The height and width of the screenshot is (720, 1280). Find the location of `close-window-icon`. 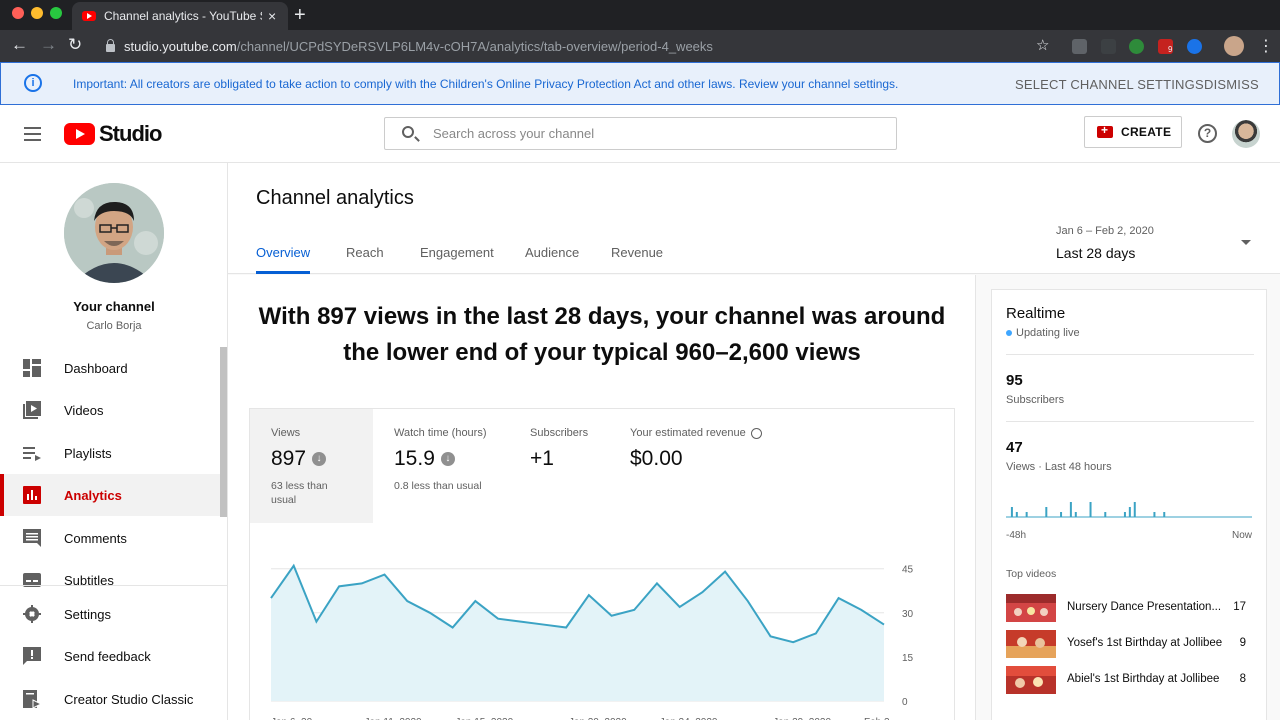

close-window-icon is located at coordinates (18, 13).